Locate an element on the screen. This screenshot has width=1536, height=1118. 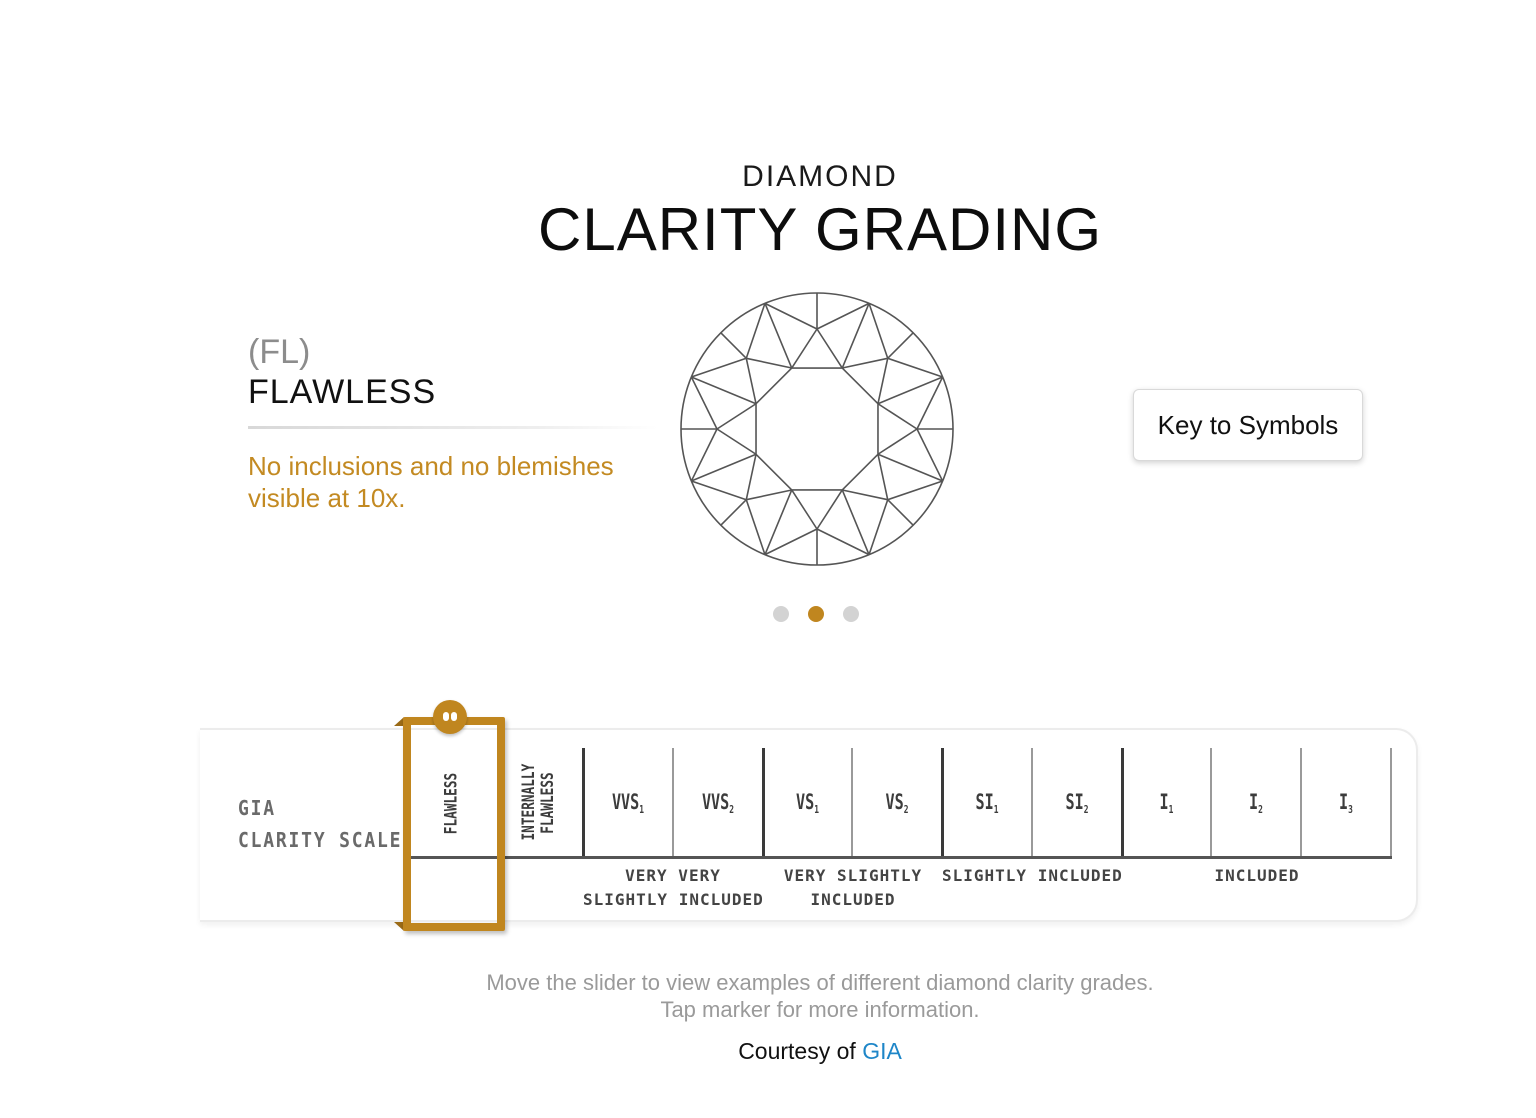
group-label-i: INCLUDED is located at coordinates (1257, 876).